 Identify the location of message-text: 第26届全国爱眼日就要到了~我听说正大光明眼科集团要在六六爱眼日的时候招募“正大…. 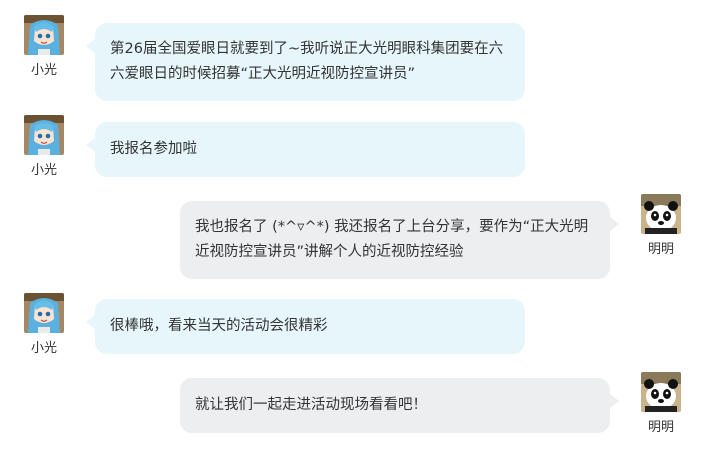
(307, 61).